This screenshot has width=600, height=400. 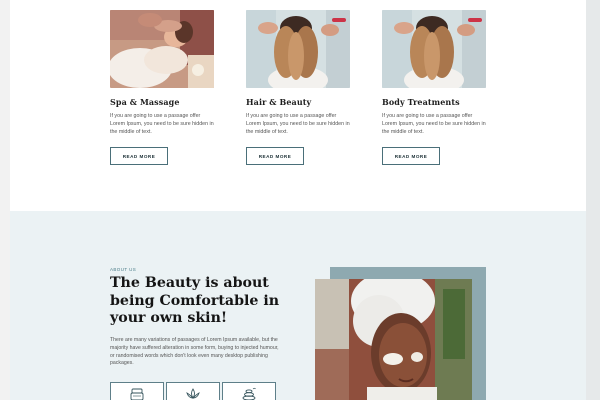 I want to click on cream-jar-icon, so click(x=137, y=394).